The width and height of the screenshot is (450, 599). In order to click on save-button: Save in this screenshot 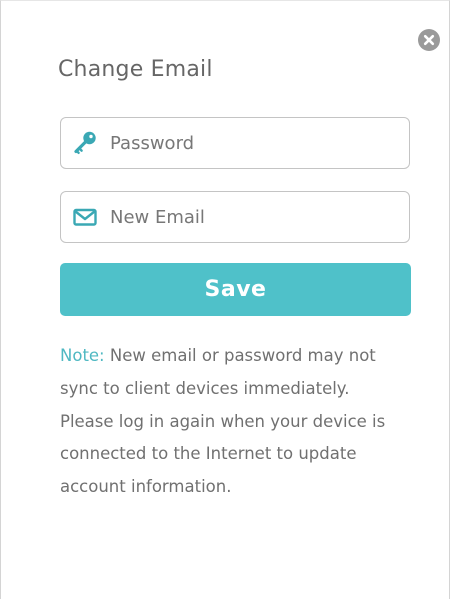, I will do `click(235, 289)`.